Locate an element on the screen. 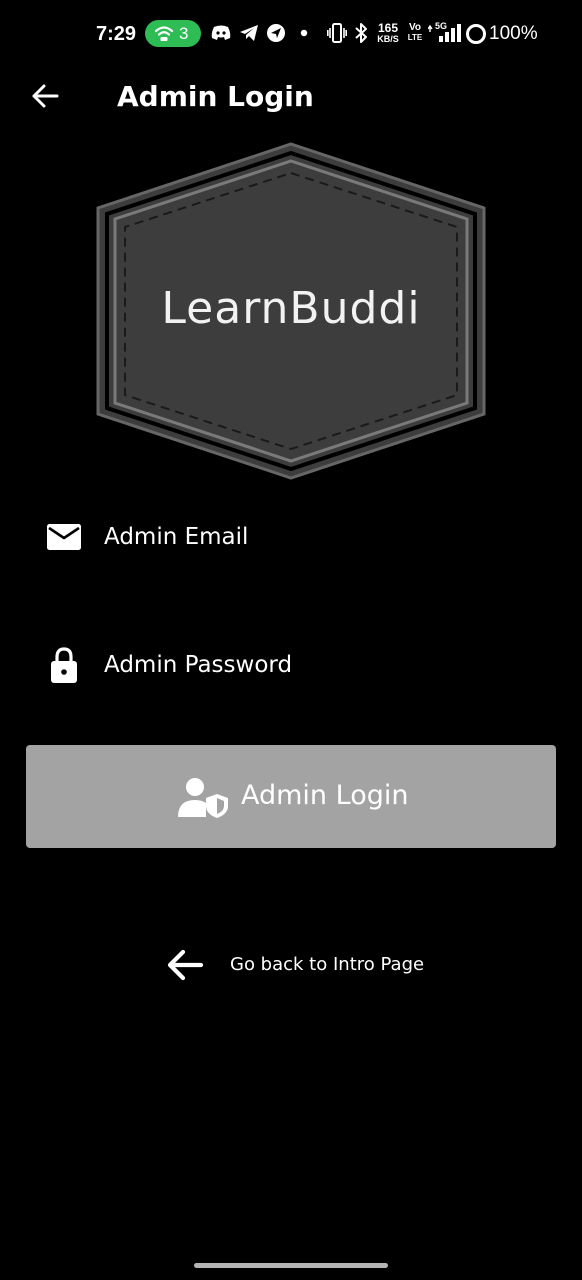 The height and width of the screenshot is (1280, 582). arrow-left-icon is located at coordinates (185, 965).